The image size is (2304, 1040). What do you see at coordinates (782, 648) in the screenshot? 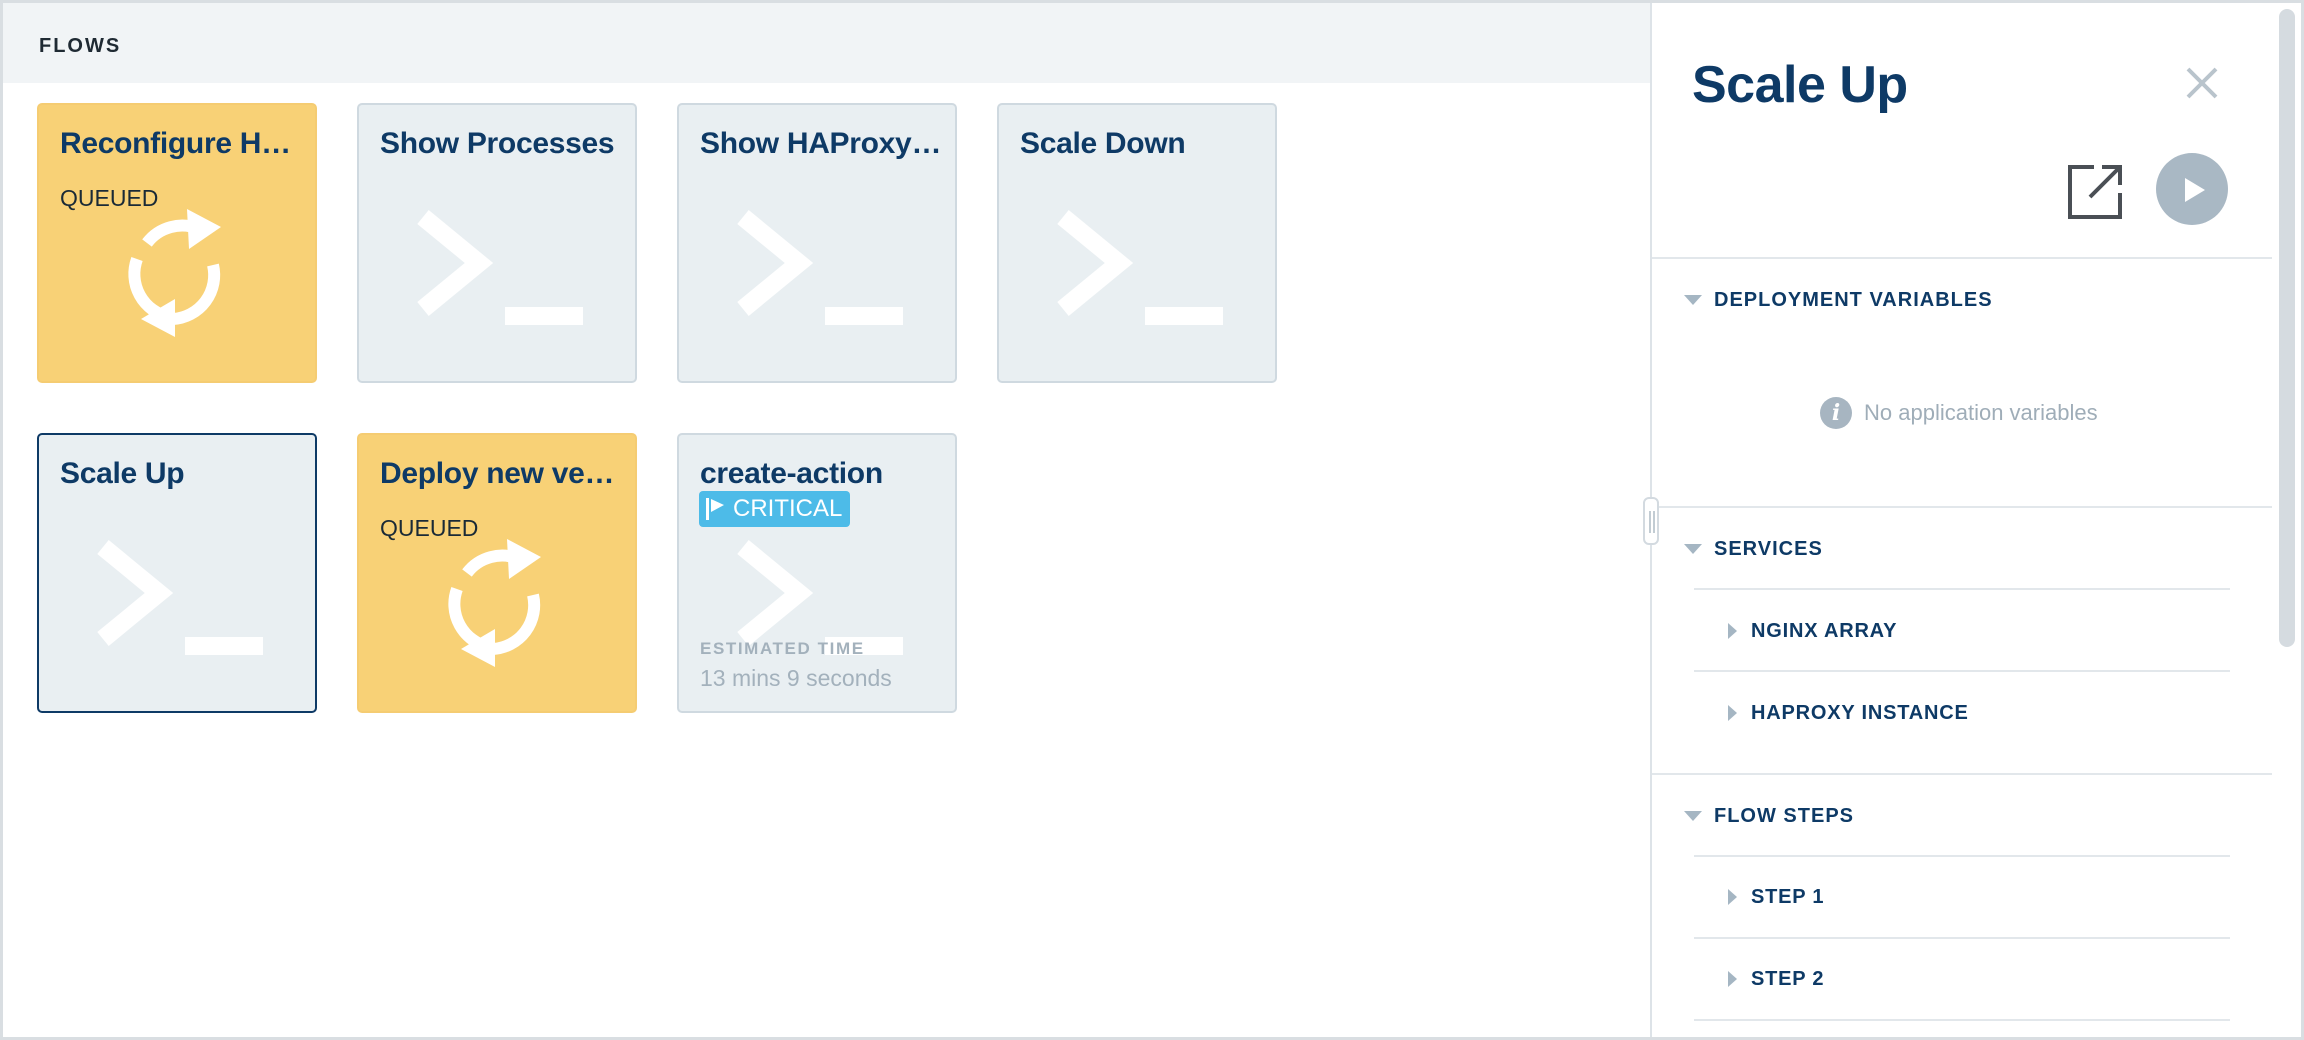
I see `estimated-time-label: ESTIMATED TIME` at bounding box center [782, 648].